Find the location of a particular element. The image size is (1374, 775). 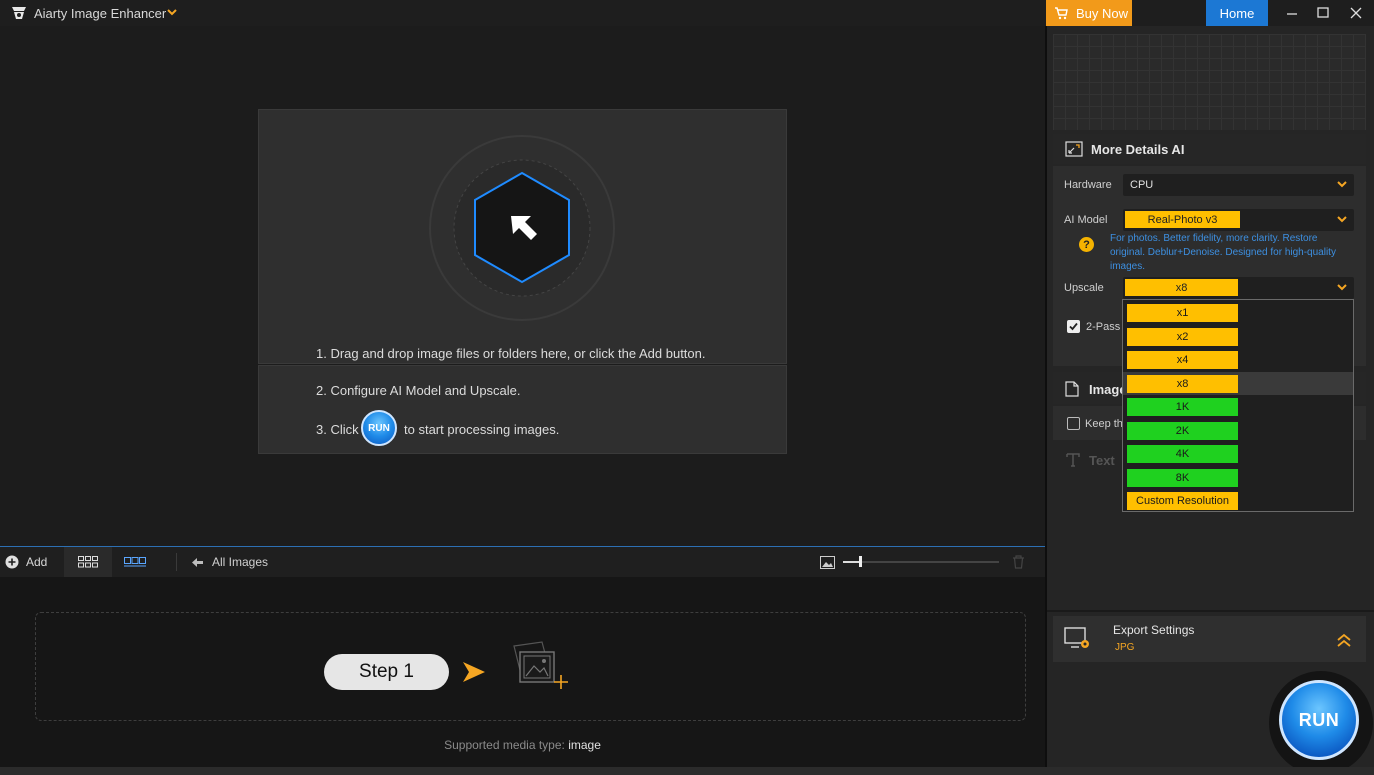

preview-thumbnail is located at coordinates (1209, 82).